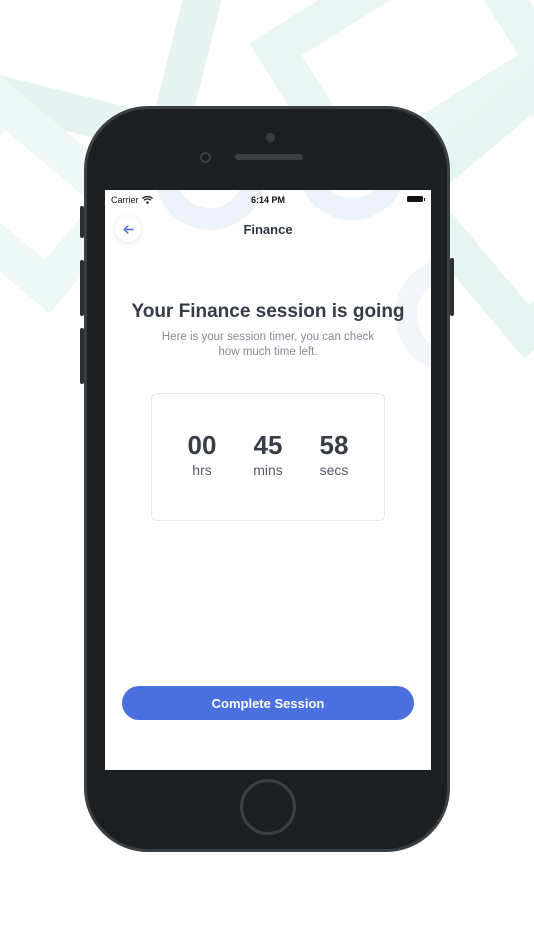 The width and height of the screenshot is (534, 950). Describe the element at coordinates (334, 445) in the screenshot. I see `seconds-value: 58` at that location.